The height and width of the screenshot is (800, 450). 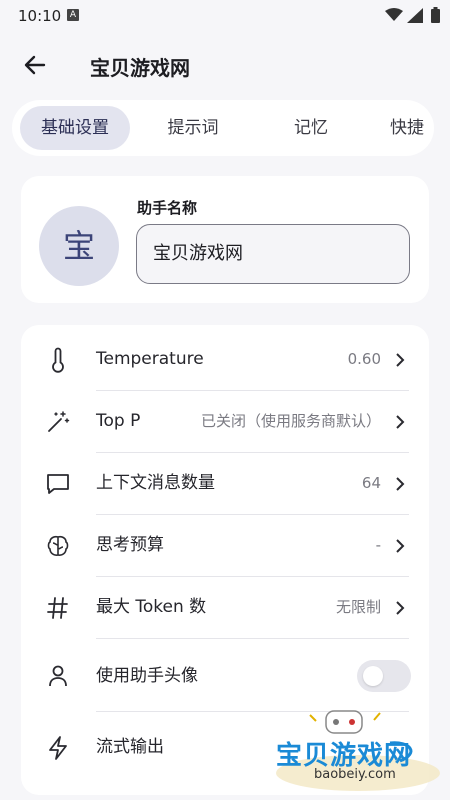 I want to click on setting-label: 使用助手头像, so click(x=147, y=676).